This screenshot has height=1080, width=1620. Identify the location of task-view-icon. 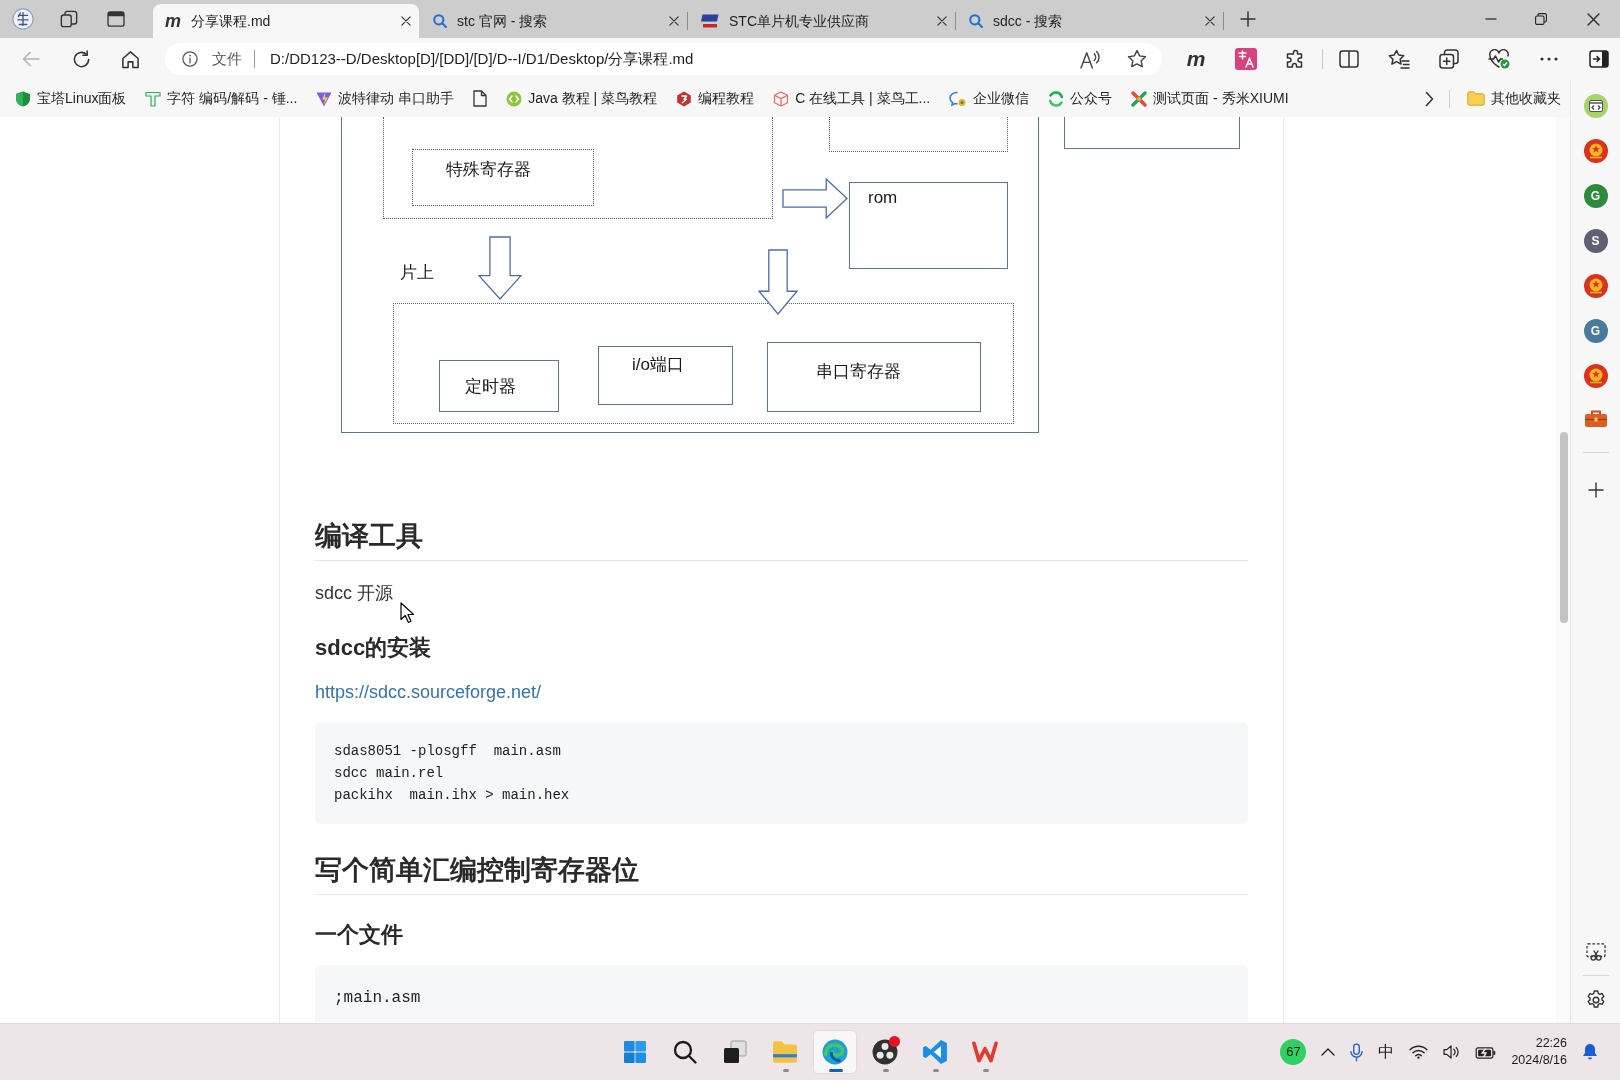
(735, 1052).